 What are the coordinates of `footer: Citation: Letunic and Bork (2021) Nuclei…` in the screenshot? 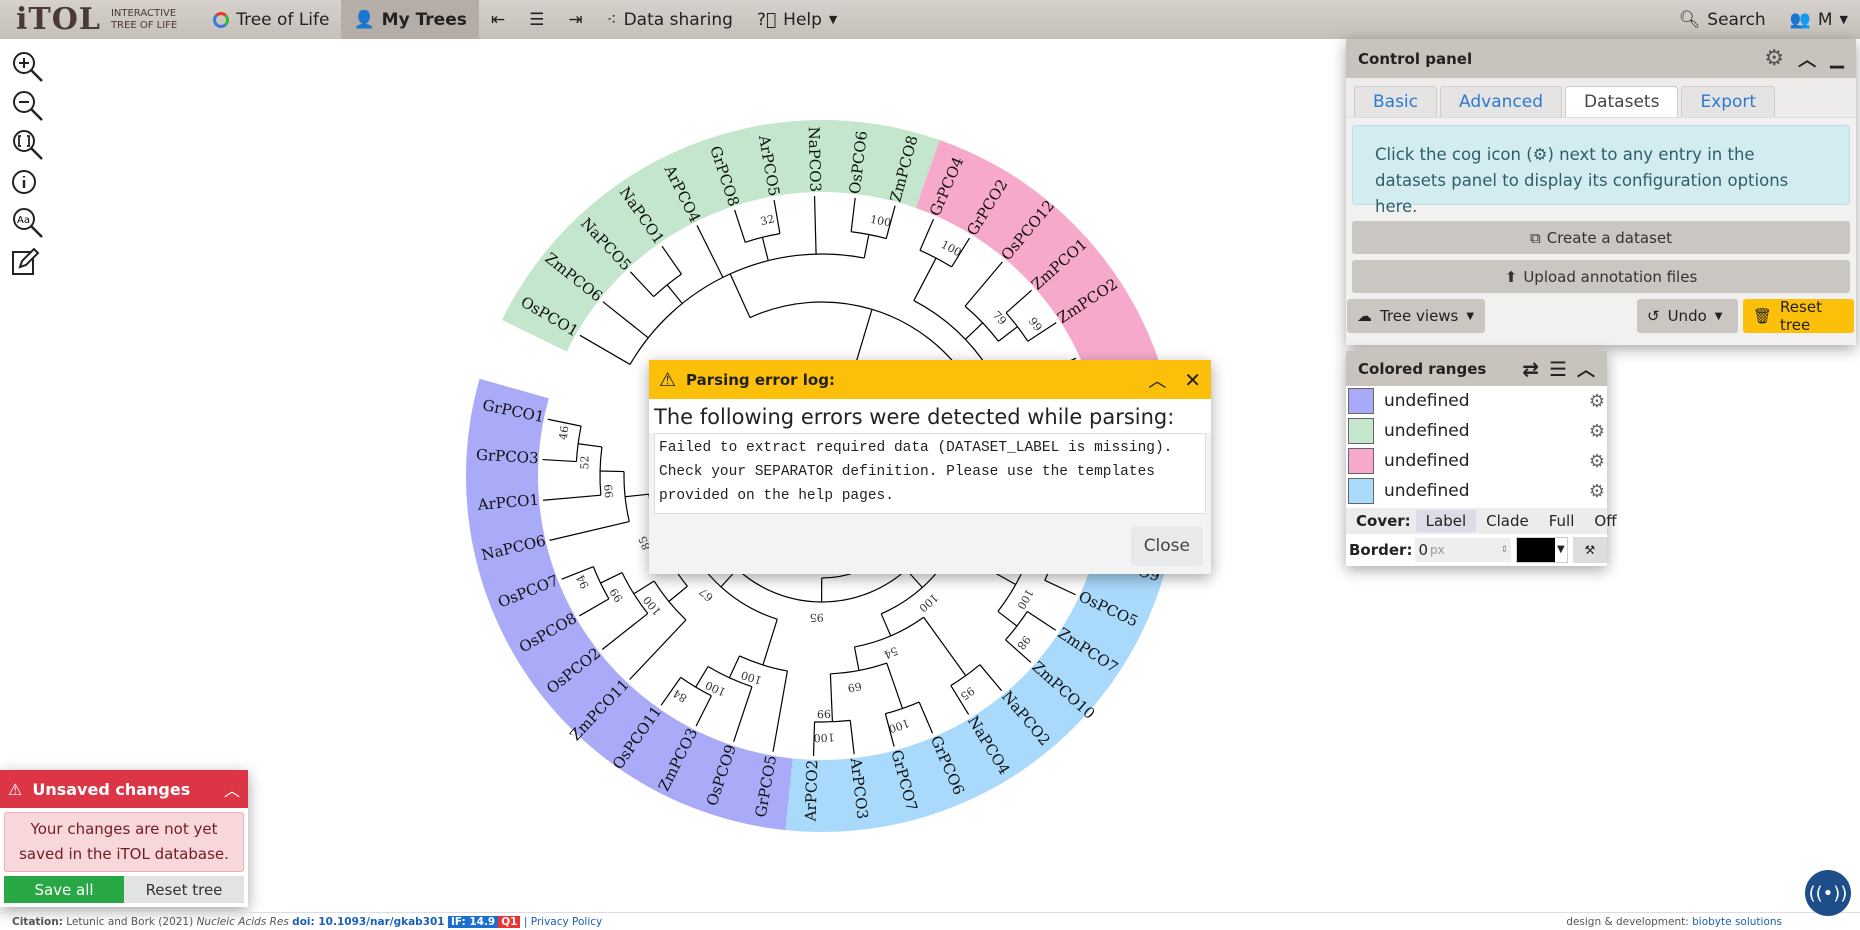 It's located at (930, 921).